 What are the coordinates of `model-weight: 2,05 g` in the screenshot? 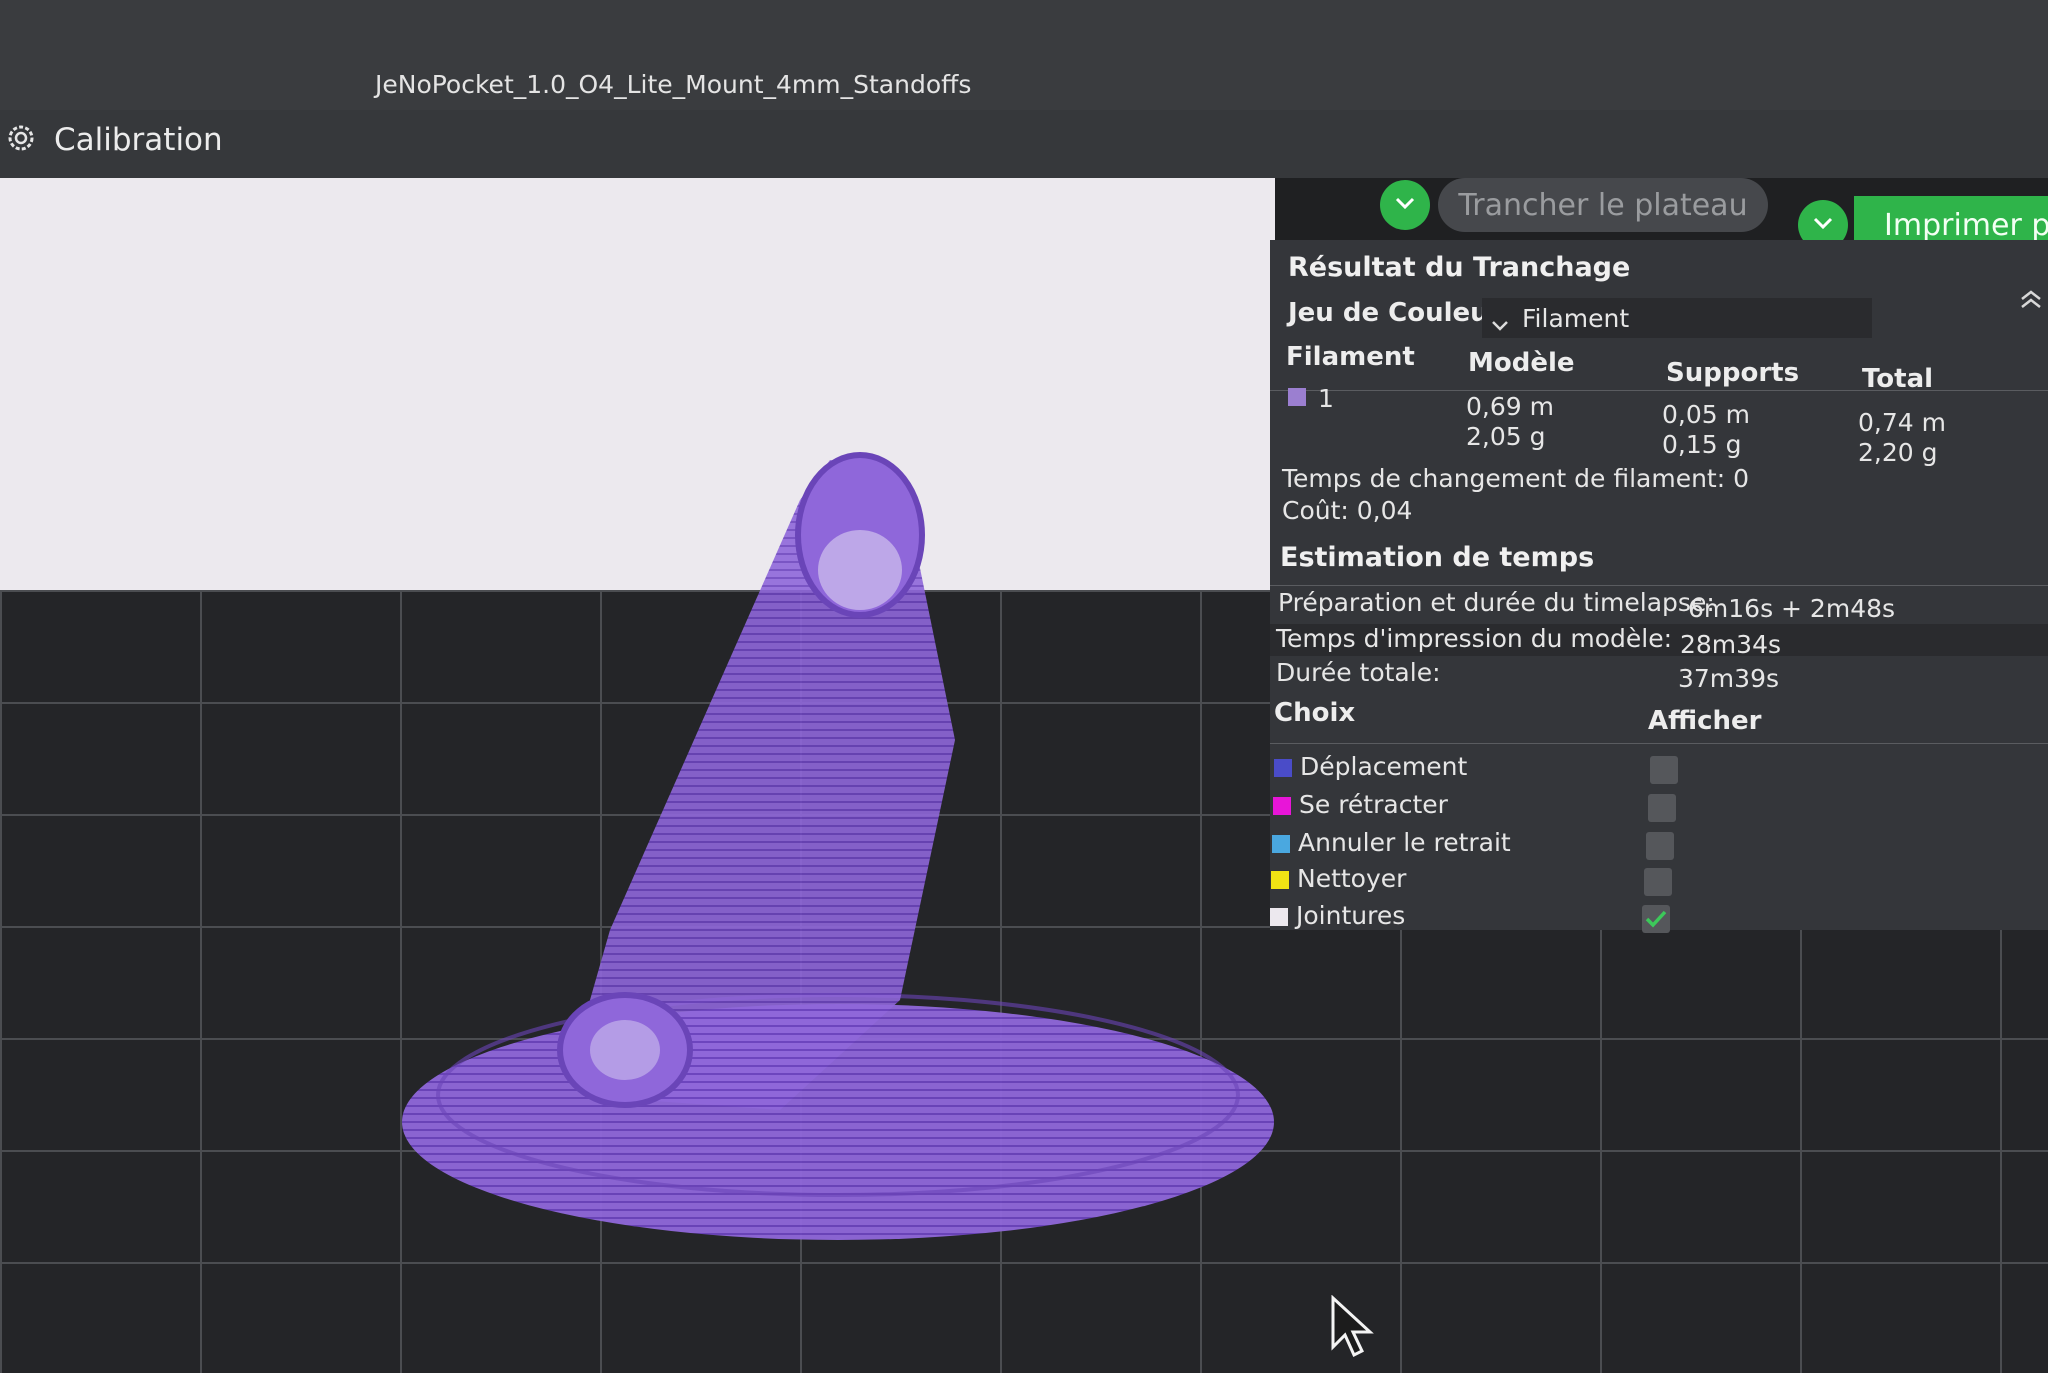 It's located at (1506, 436).